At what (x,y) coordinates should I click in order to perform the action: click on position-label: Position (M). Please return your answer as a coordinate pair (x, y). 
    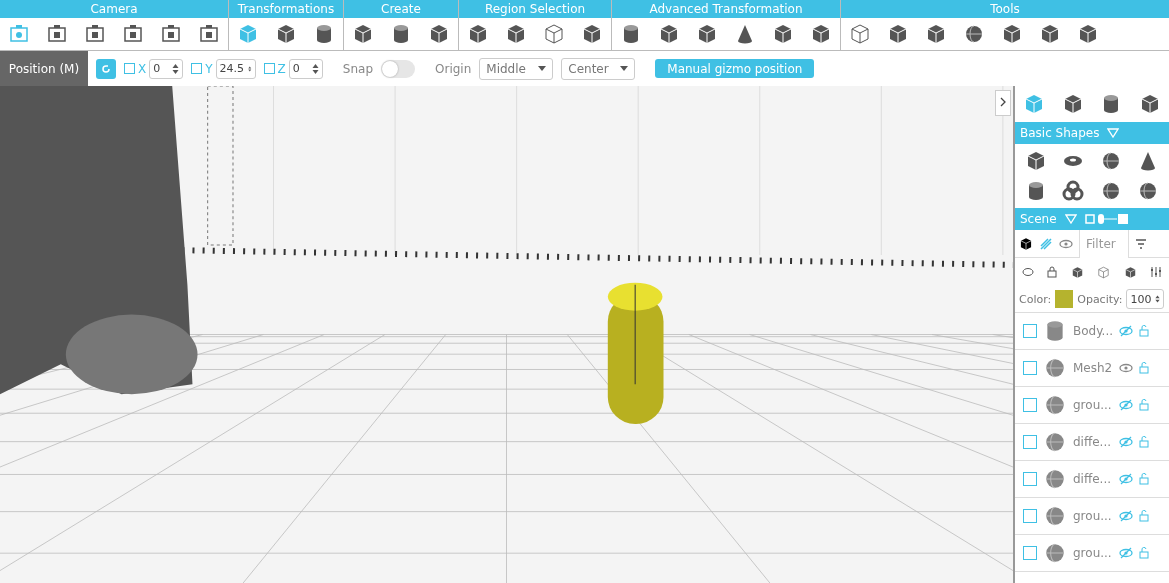
    Looking at the image, I should click on (44, 68).